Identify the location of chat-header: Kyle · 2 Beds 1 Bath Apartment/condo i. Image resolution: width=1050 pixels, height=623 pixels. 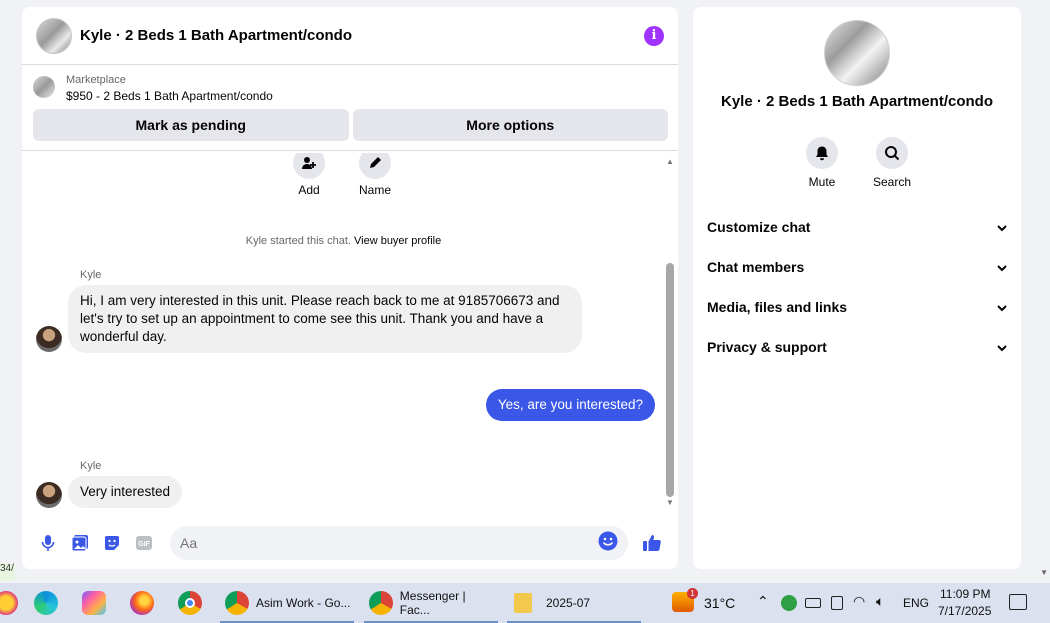
(350, 36).